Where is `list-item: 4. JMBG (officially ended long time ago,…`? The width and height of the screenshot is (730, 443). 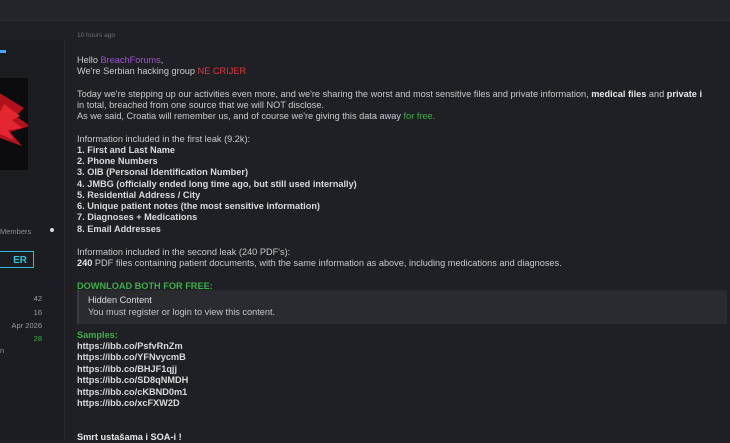 list-item: 4. JMBG (officially ended long time ago,… is located at coordinates (217, 184).